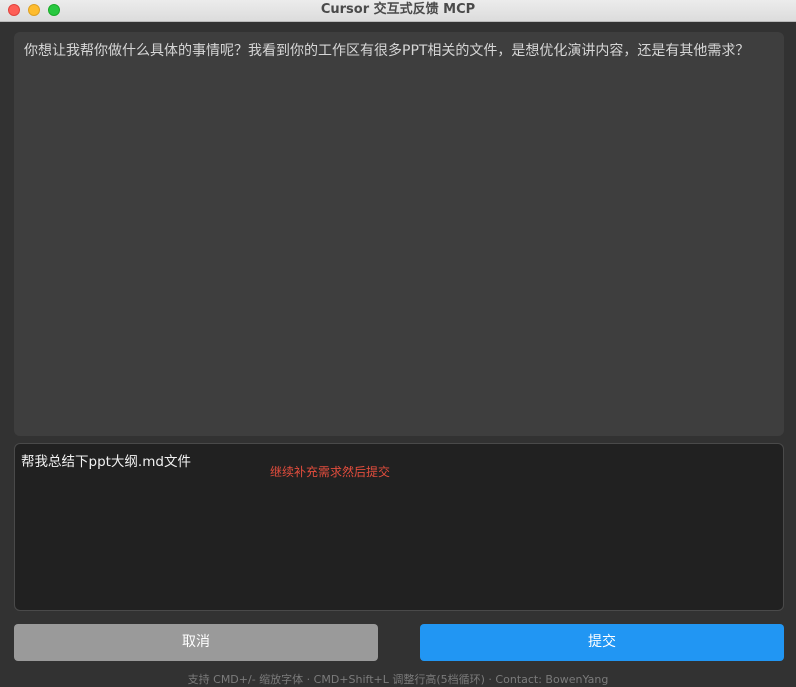 The width and height of the screenshot is (796, 687). What do you see at coordinates (330, 472) in the screenshot?
I see `input-hint: 继续补充需求然后提交` at bounding box center [330, 472].